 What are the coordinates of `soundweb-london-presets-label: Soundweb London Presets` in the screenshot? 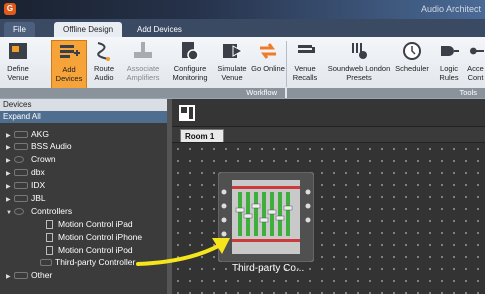 It's located at (359, 73).